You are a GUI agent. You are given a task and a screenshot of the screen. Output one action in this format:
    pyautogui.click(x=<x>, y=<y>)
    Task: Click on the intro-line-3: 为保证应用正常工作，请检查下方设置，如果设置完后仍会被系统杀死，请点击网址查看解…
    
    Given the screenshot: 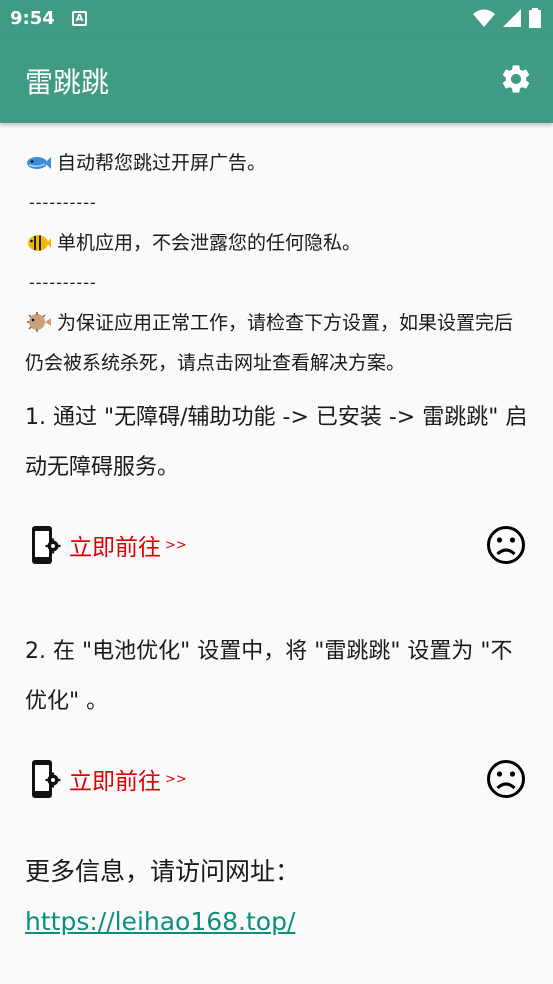 What is the action you would take?
    pyautogui.click(x=277, y=343)
    